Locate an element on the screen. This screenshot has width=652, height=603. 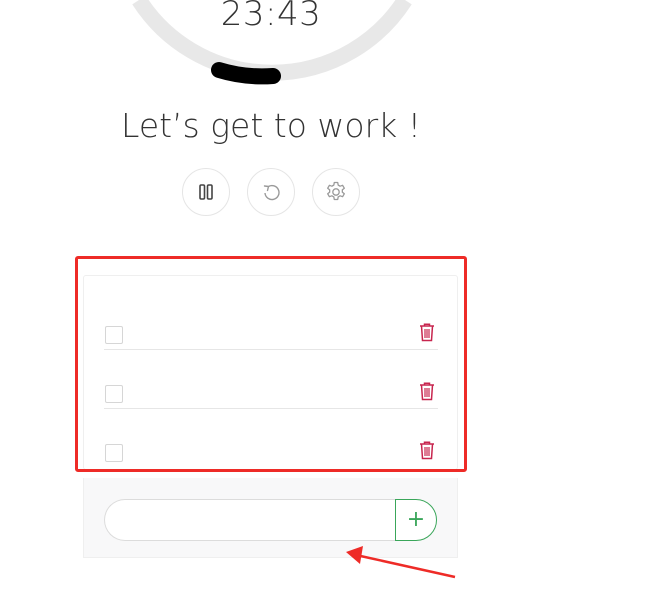
pause-icon is located at coordinates (206, 192).